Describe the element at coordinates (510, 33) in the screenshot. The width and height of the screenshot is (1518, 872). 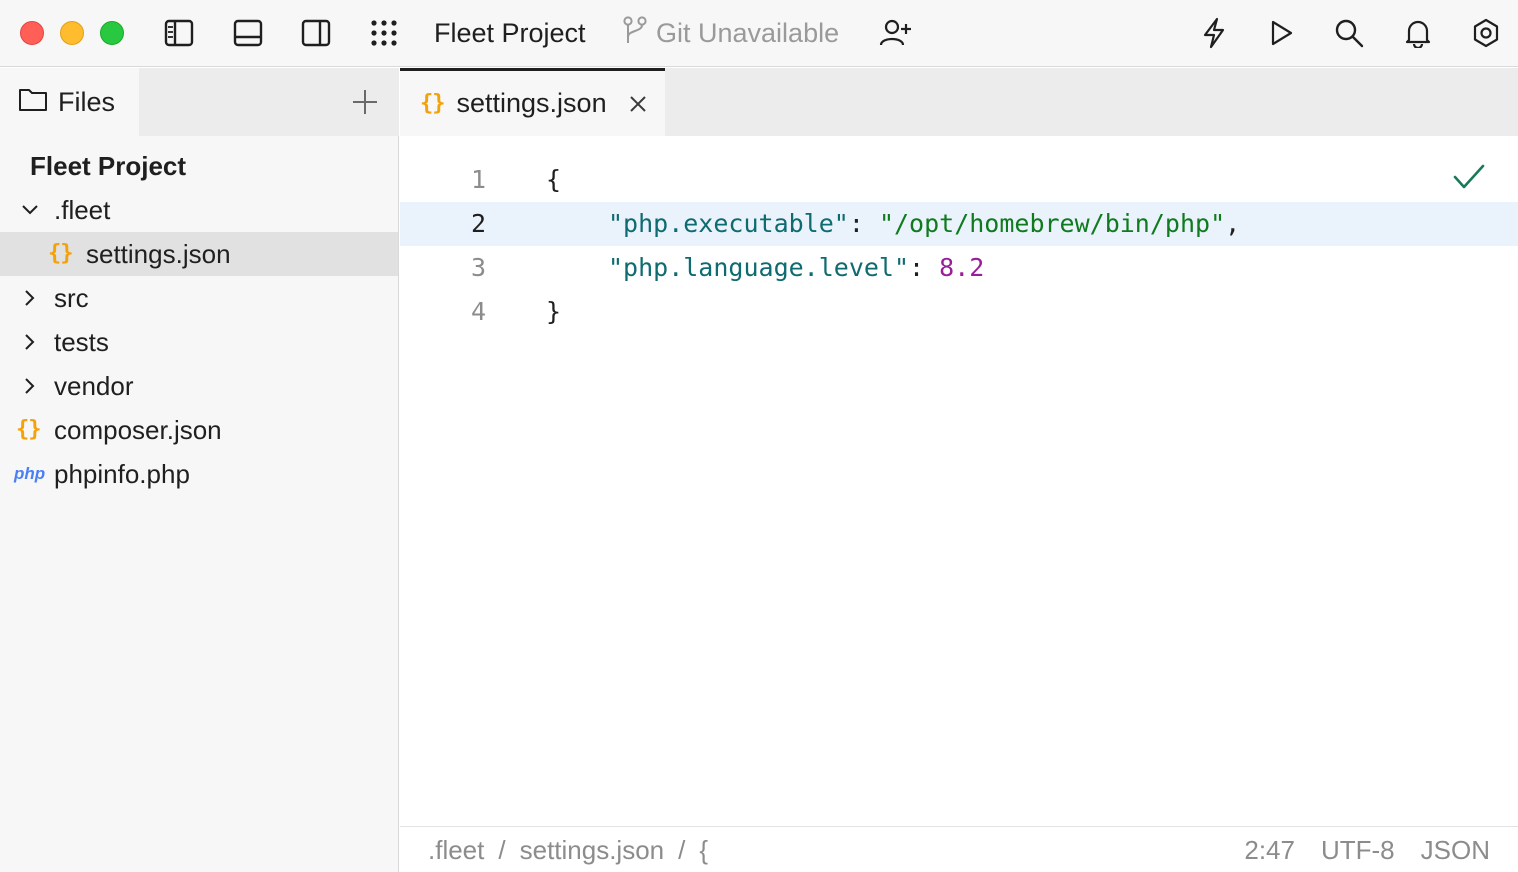
I see `project-title: Fleet Project` at that location.